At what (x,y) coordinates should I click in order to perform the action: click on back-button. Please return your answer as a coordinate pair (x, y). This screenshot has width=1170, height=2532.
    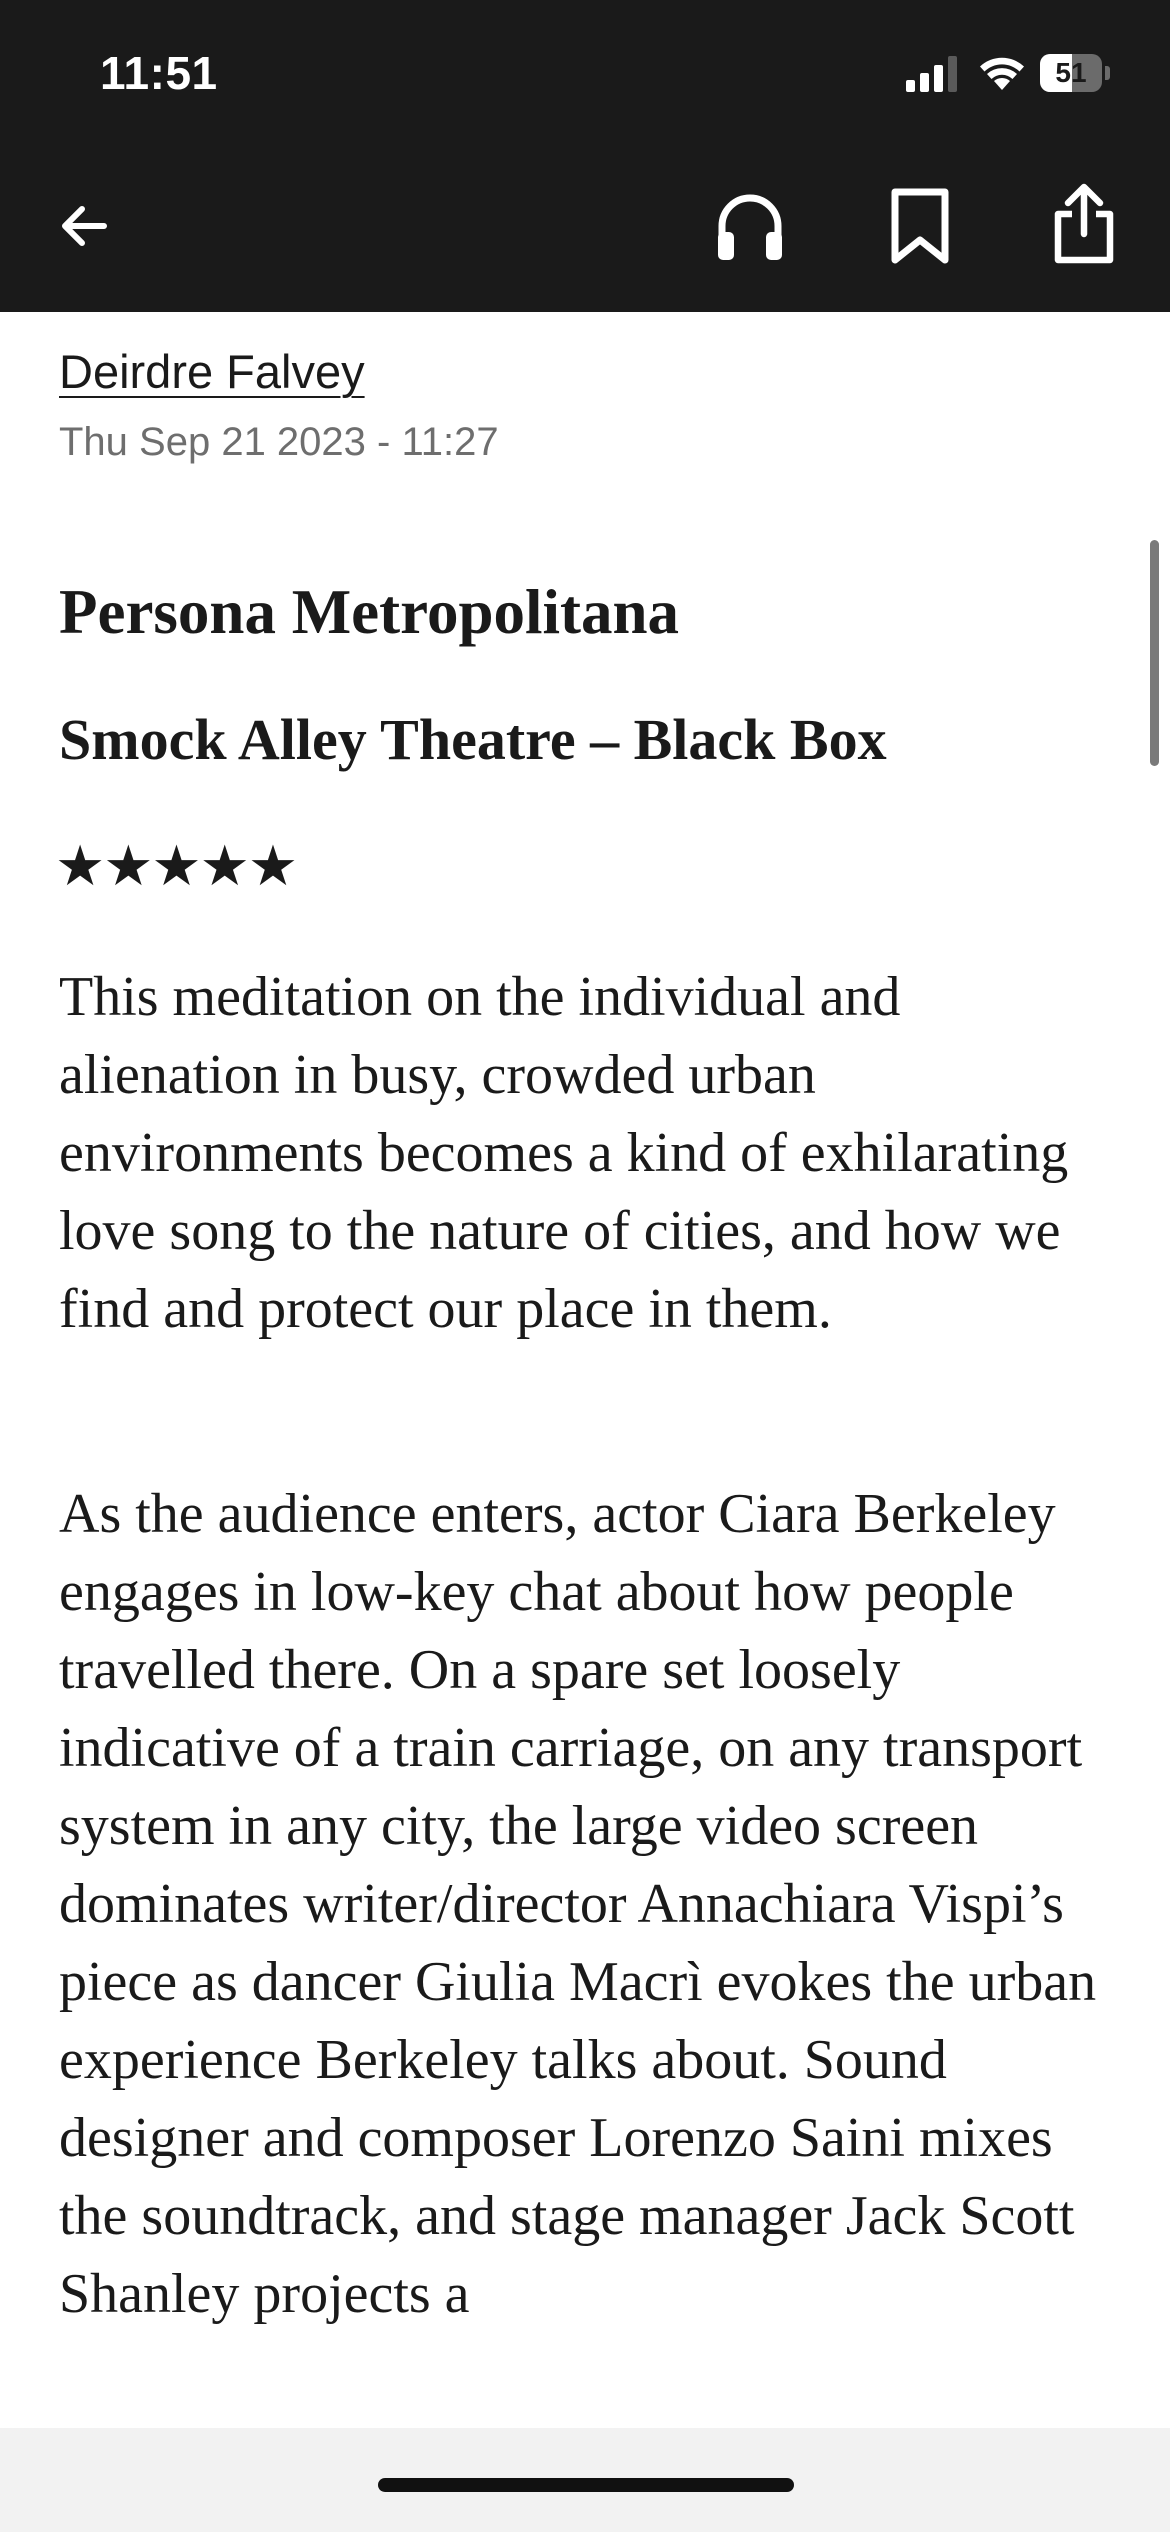
    Looking at the image, I should click on (84, 226).